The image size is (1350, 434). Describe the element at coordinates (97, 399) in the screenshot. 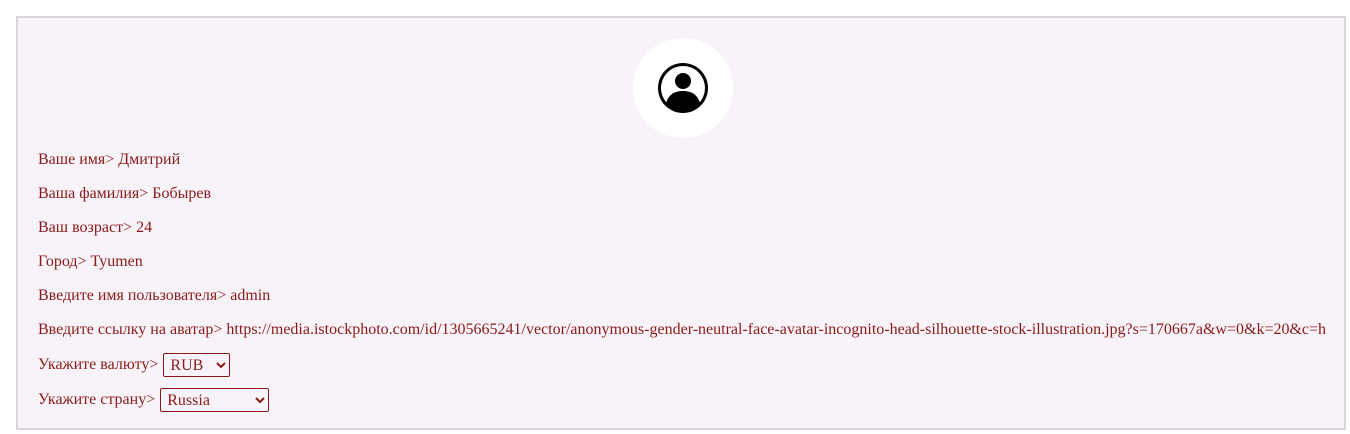

I see `country-label: Укажите страну>` at that location.